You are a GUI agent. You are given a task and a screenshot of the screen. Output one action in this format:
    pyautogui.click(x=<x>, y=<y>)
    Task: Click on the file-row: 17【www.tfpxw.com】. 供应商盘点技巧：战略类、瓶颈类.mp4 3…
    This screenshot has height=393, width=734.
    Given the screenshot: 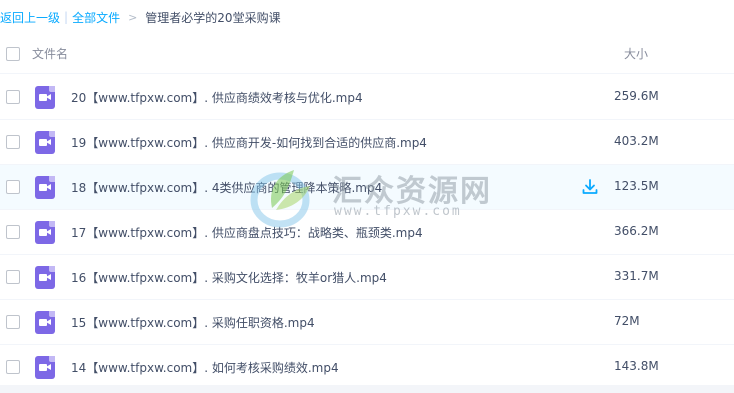 What is the action you would take?
    pyautogui.click(x=367, y=232)
    